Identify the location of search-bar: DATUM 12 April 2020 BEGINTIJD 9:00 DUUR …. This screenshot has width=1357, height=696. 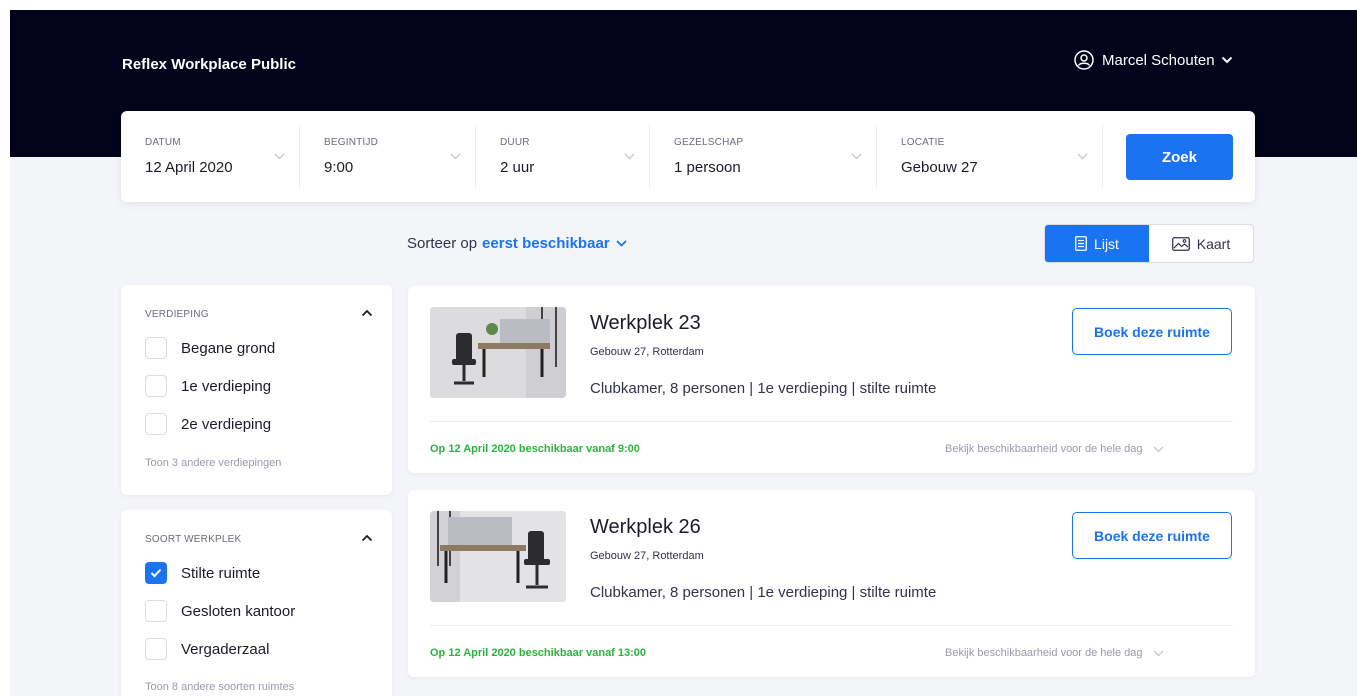
(688, 156).